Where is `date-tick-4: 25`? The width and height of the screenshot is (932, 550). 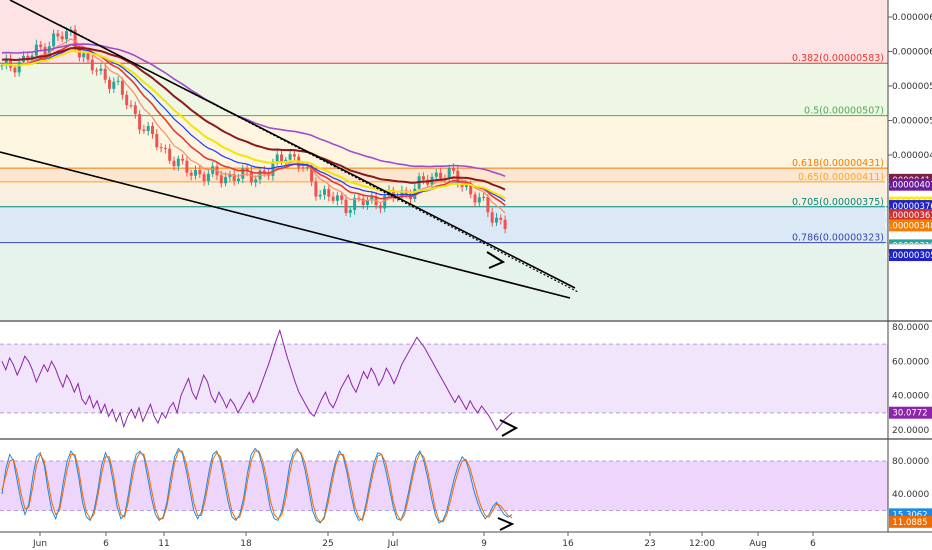 date-tick-4: 25 is located at coordinates (327, 544).